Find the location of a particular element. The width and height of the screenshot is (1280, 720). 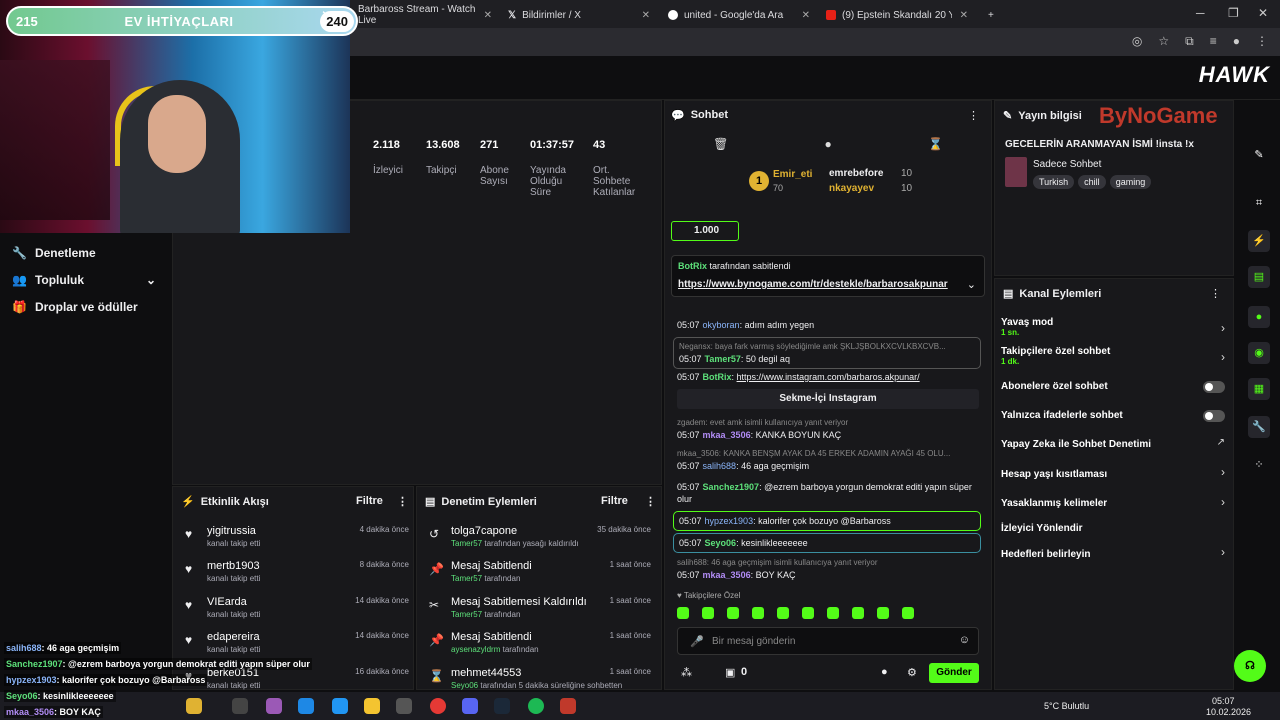

msg-user: salih688 is located at coordinates (720, 466).